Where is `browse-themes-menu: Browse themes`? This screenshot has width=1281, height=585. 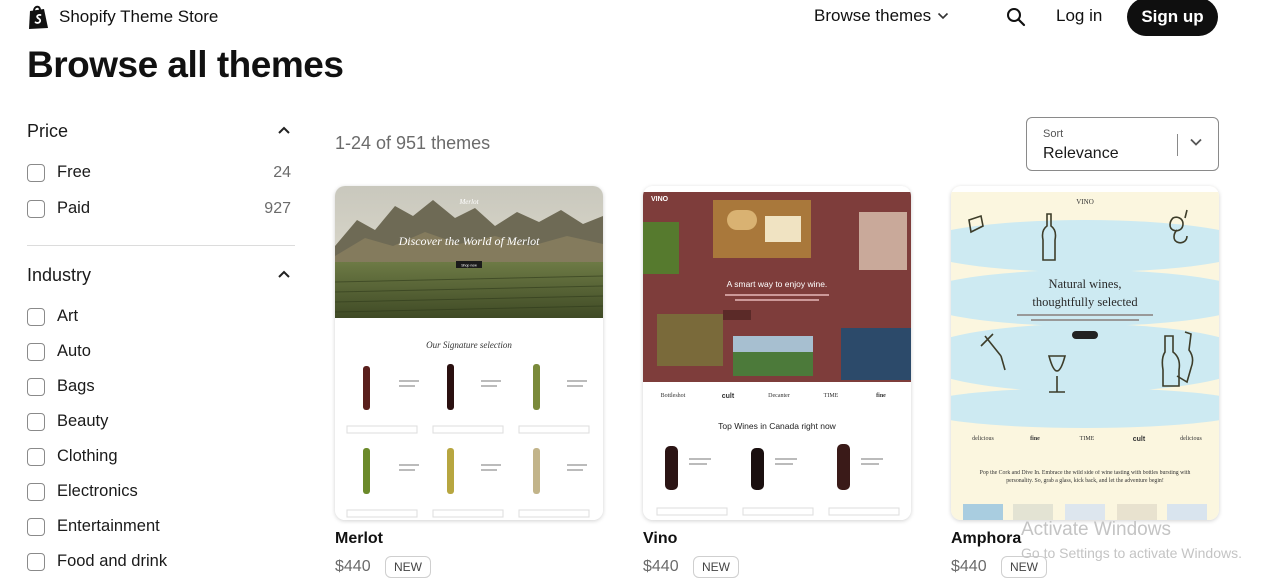 browse-themes-menu: Browse themes is located at coordinates (881, 16).